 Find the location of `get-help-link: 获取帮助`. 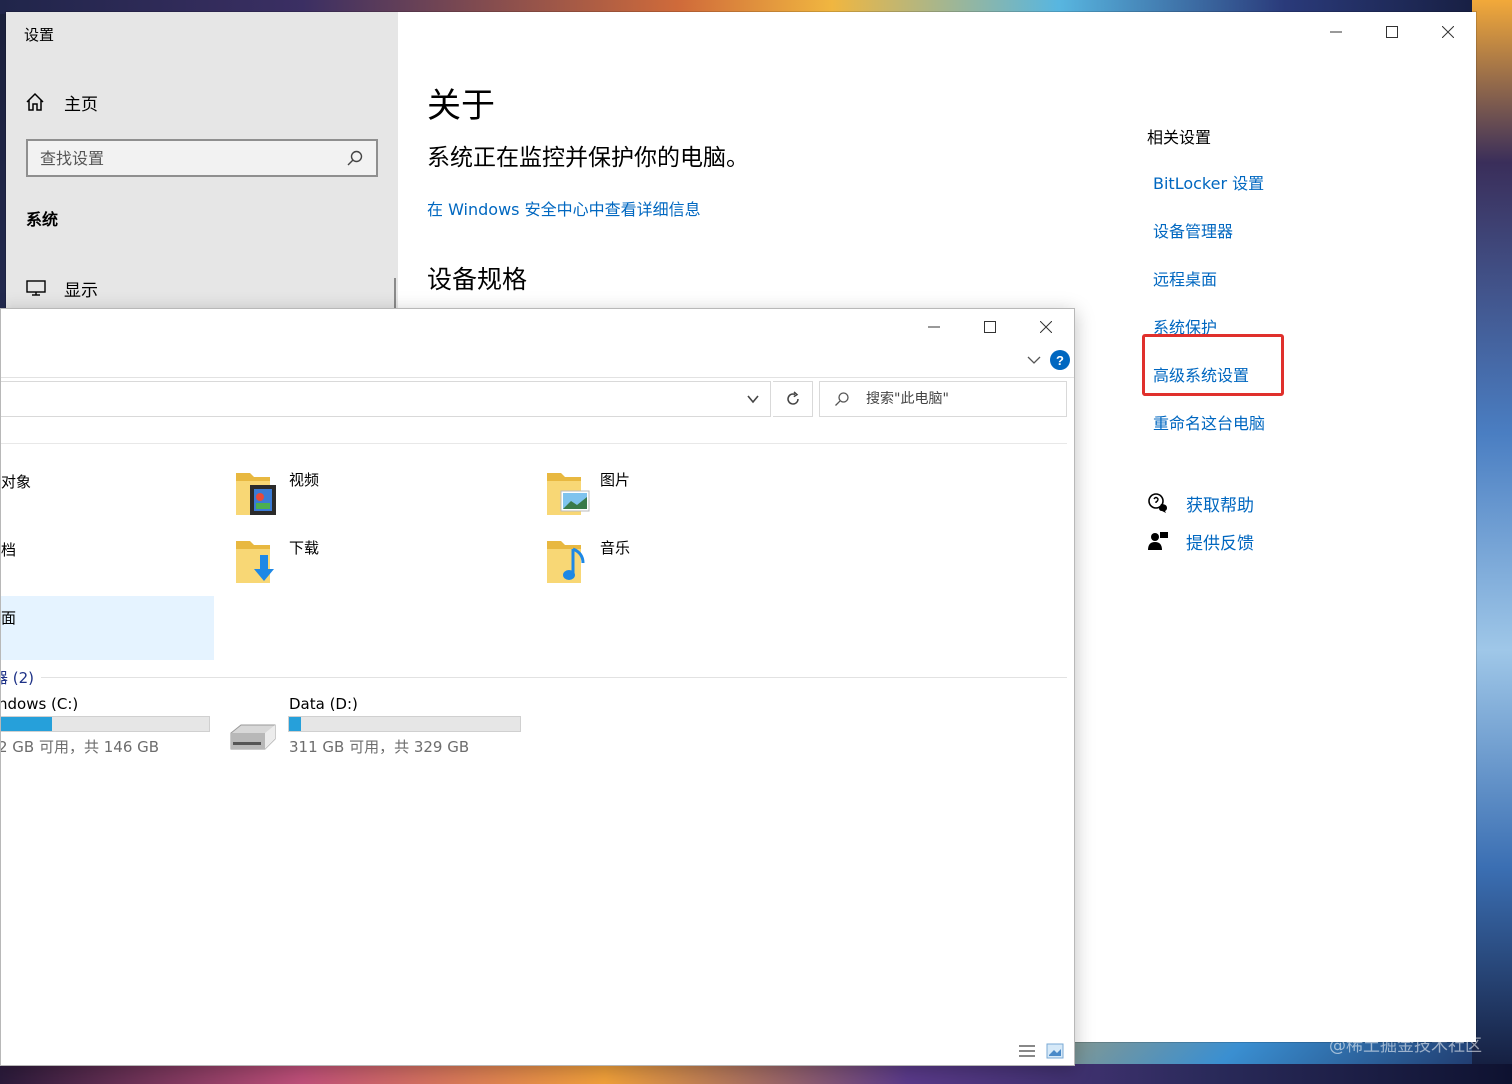

get-help-link: 获取帮助 is located at coordinates (1200, 503).